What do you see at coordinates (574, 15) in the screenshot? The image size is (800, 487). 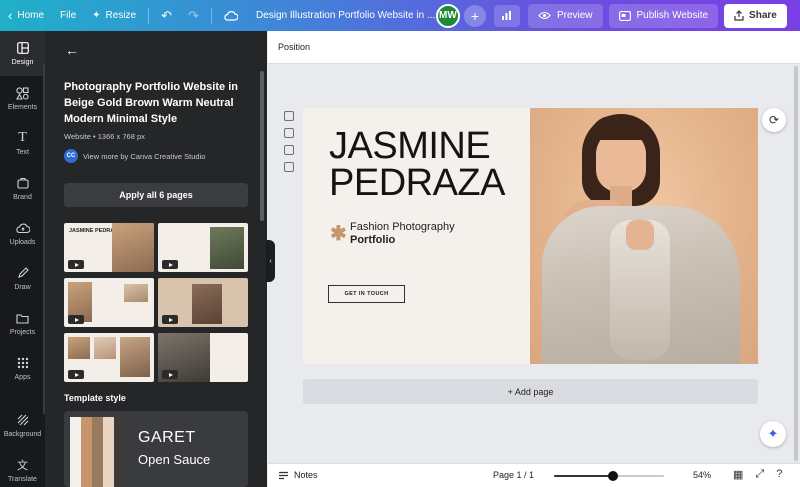 I see `preview-label: Preview` at bounding box center [574, 15].